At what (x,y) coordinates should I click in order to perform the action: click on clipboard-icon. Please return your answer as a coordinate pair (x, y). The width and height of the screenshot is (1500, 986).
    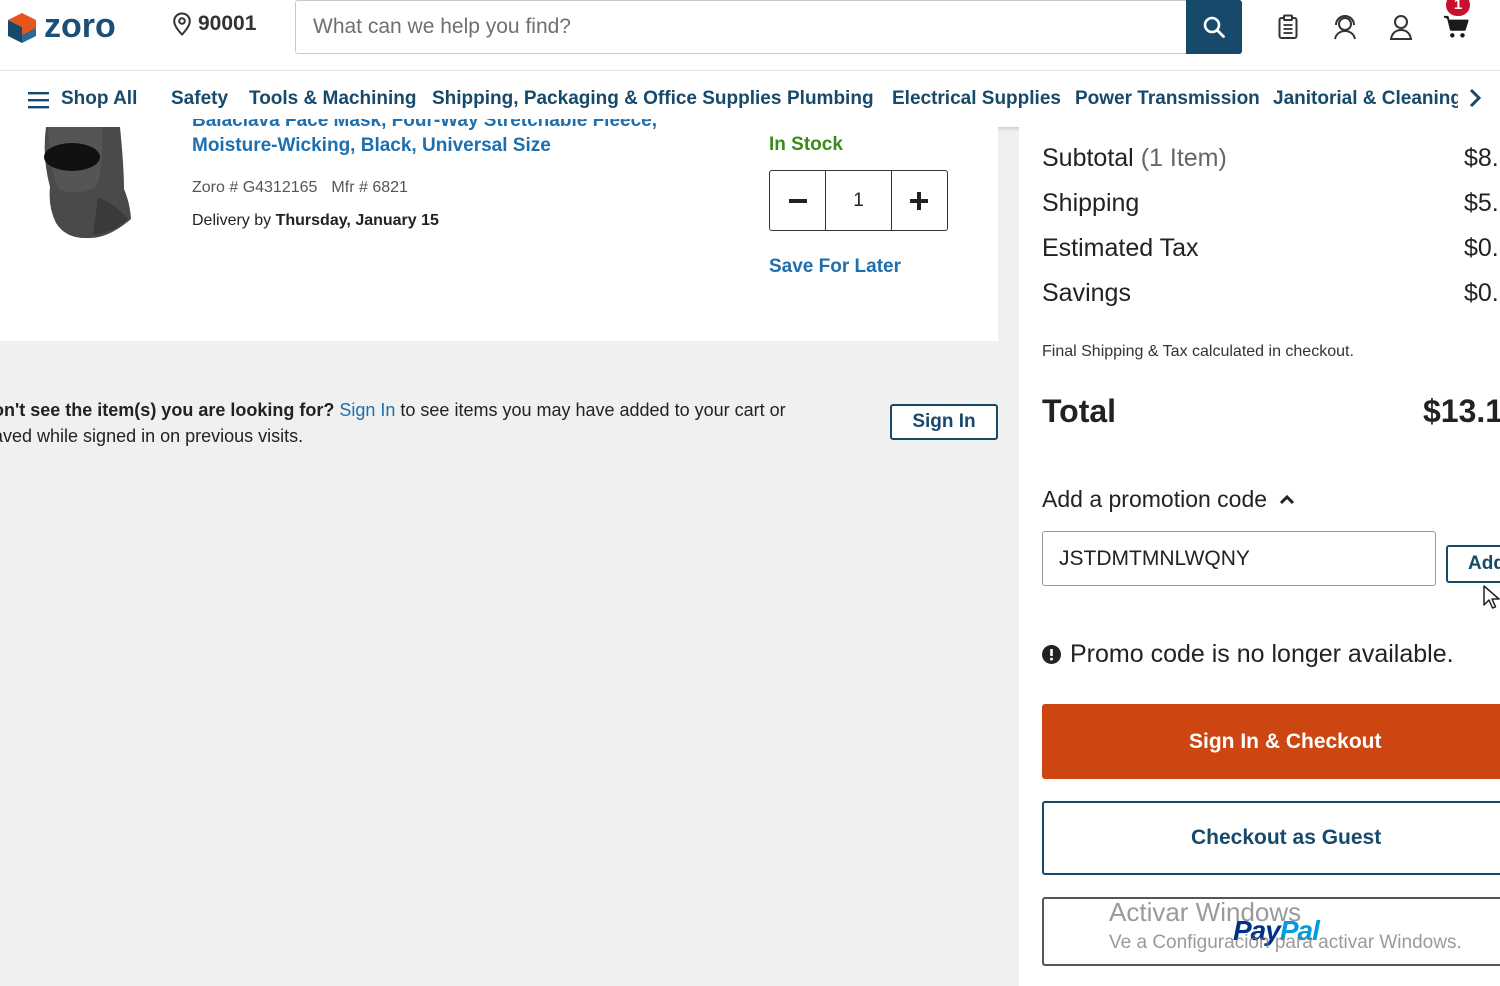
    Looking at the image, I should click on (1288, 26).